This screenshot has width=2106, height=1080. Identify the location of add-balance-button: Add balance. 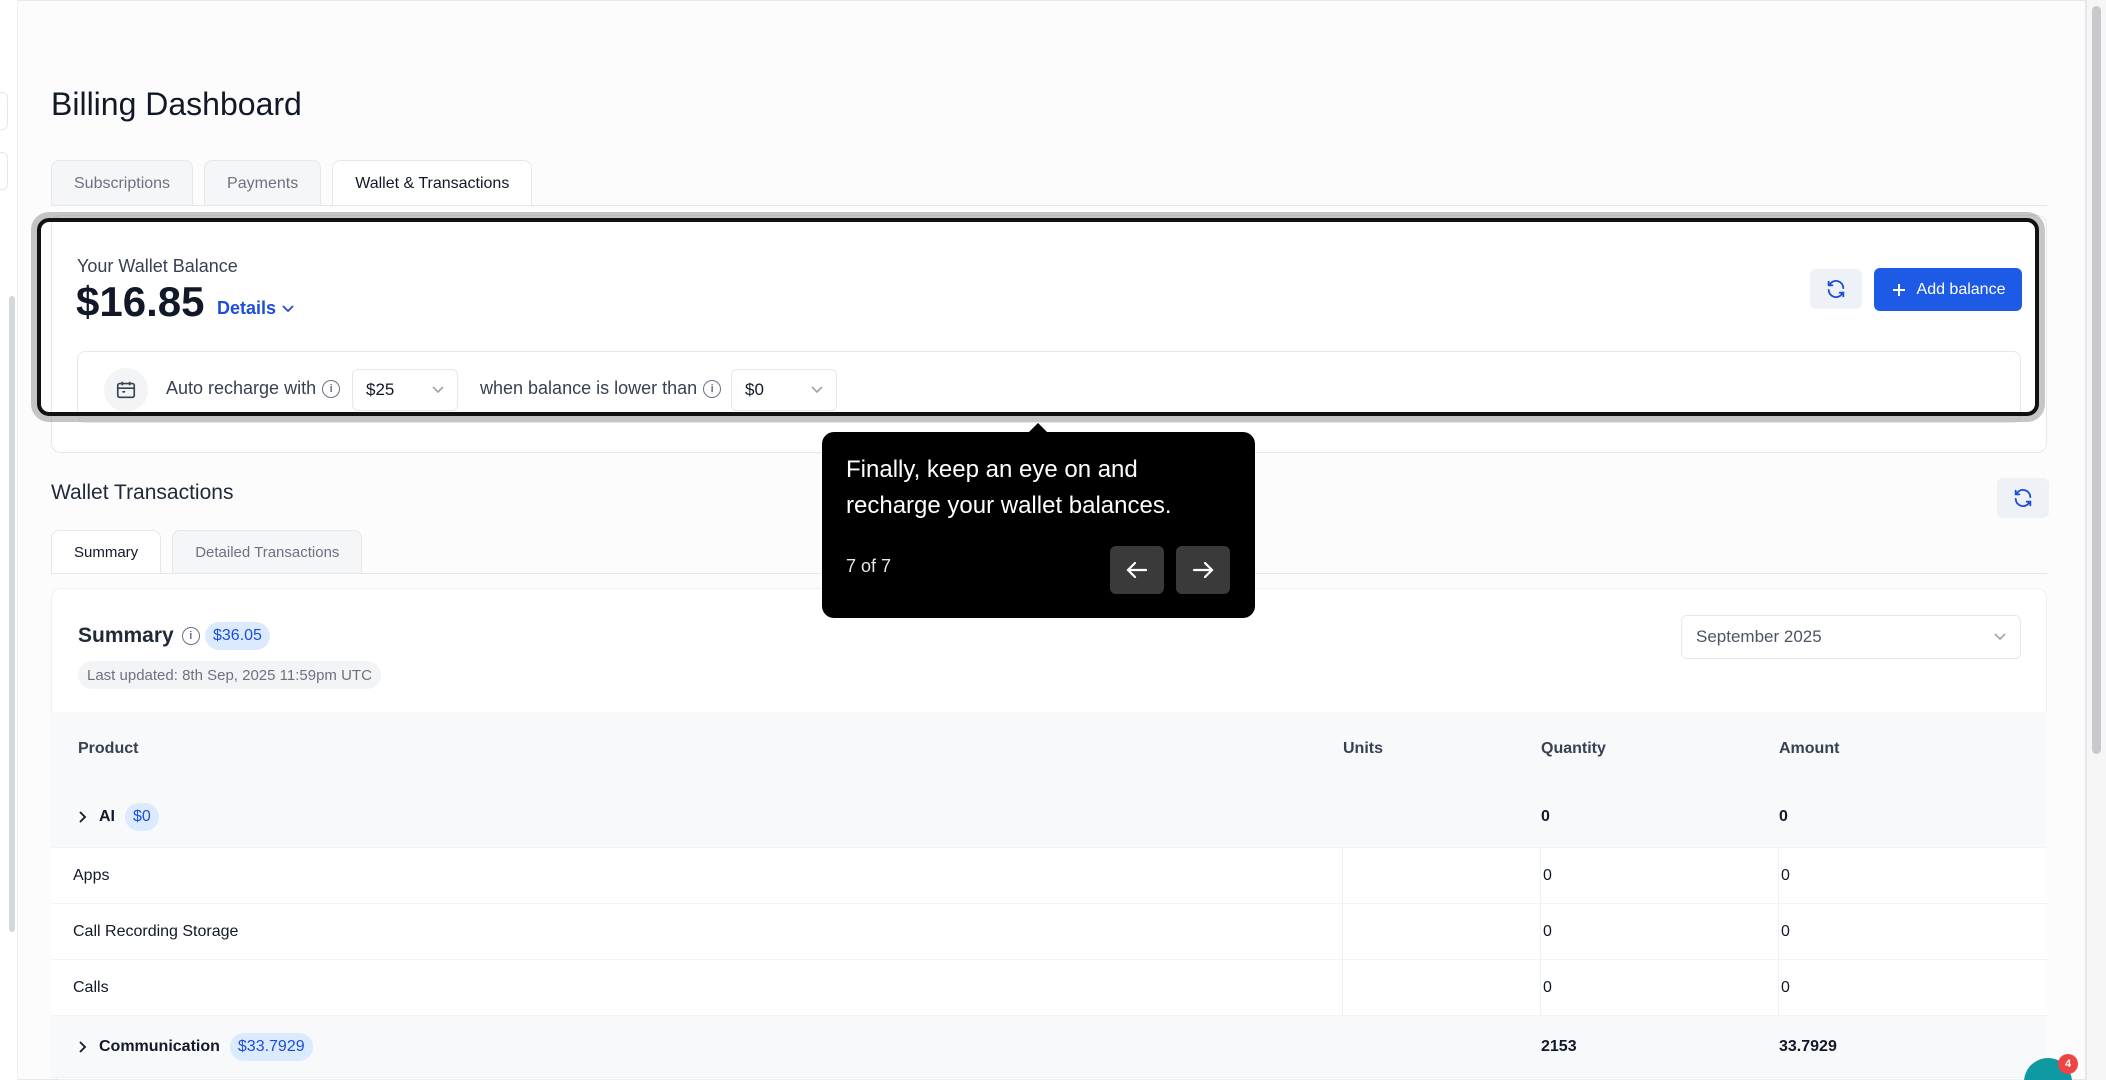
(1948, 289).